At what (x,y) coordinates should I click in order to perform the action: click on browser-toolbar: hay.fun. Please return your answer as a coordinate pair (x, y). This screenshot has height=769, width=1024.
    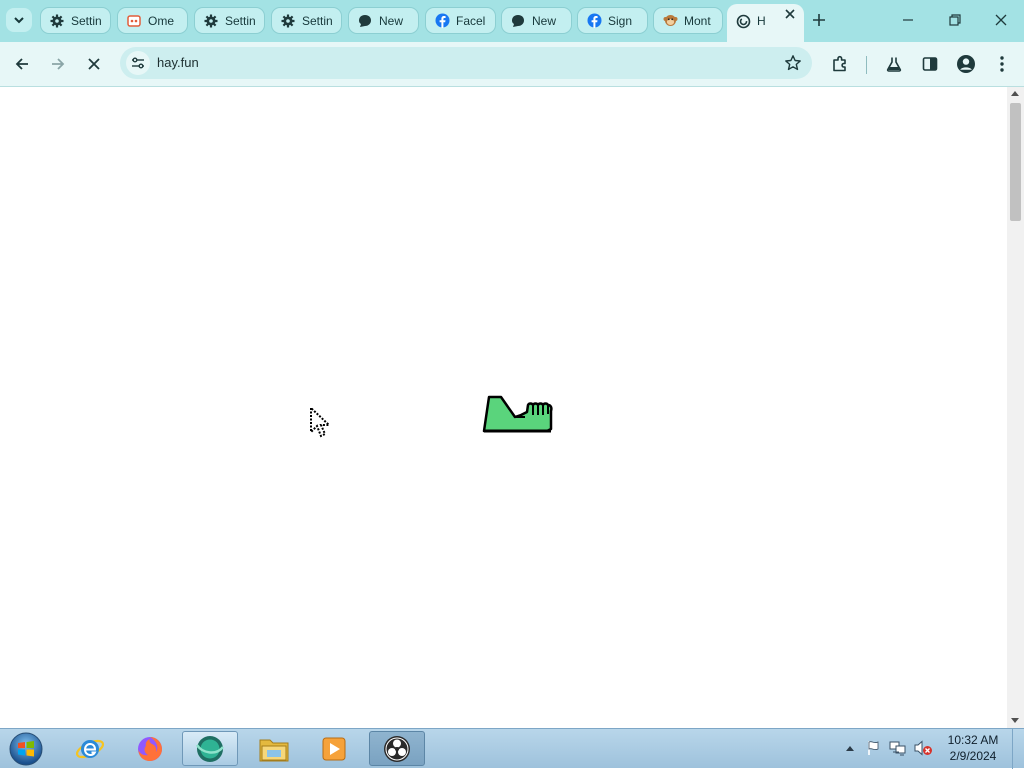
    Looking at the image, I should click on (512, 64).